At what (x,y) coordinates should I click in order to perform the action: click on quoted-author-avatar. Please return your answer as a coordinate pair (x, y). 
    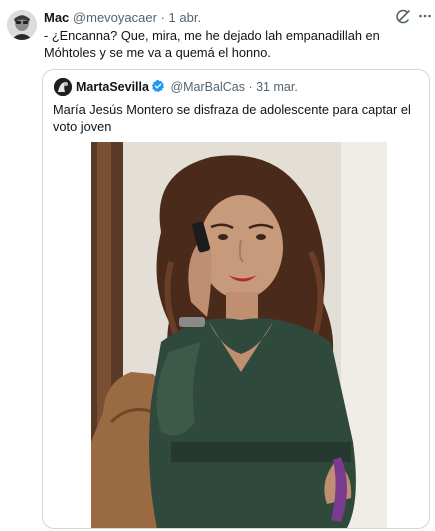
    Looking at the image, I should click on (63, 87).